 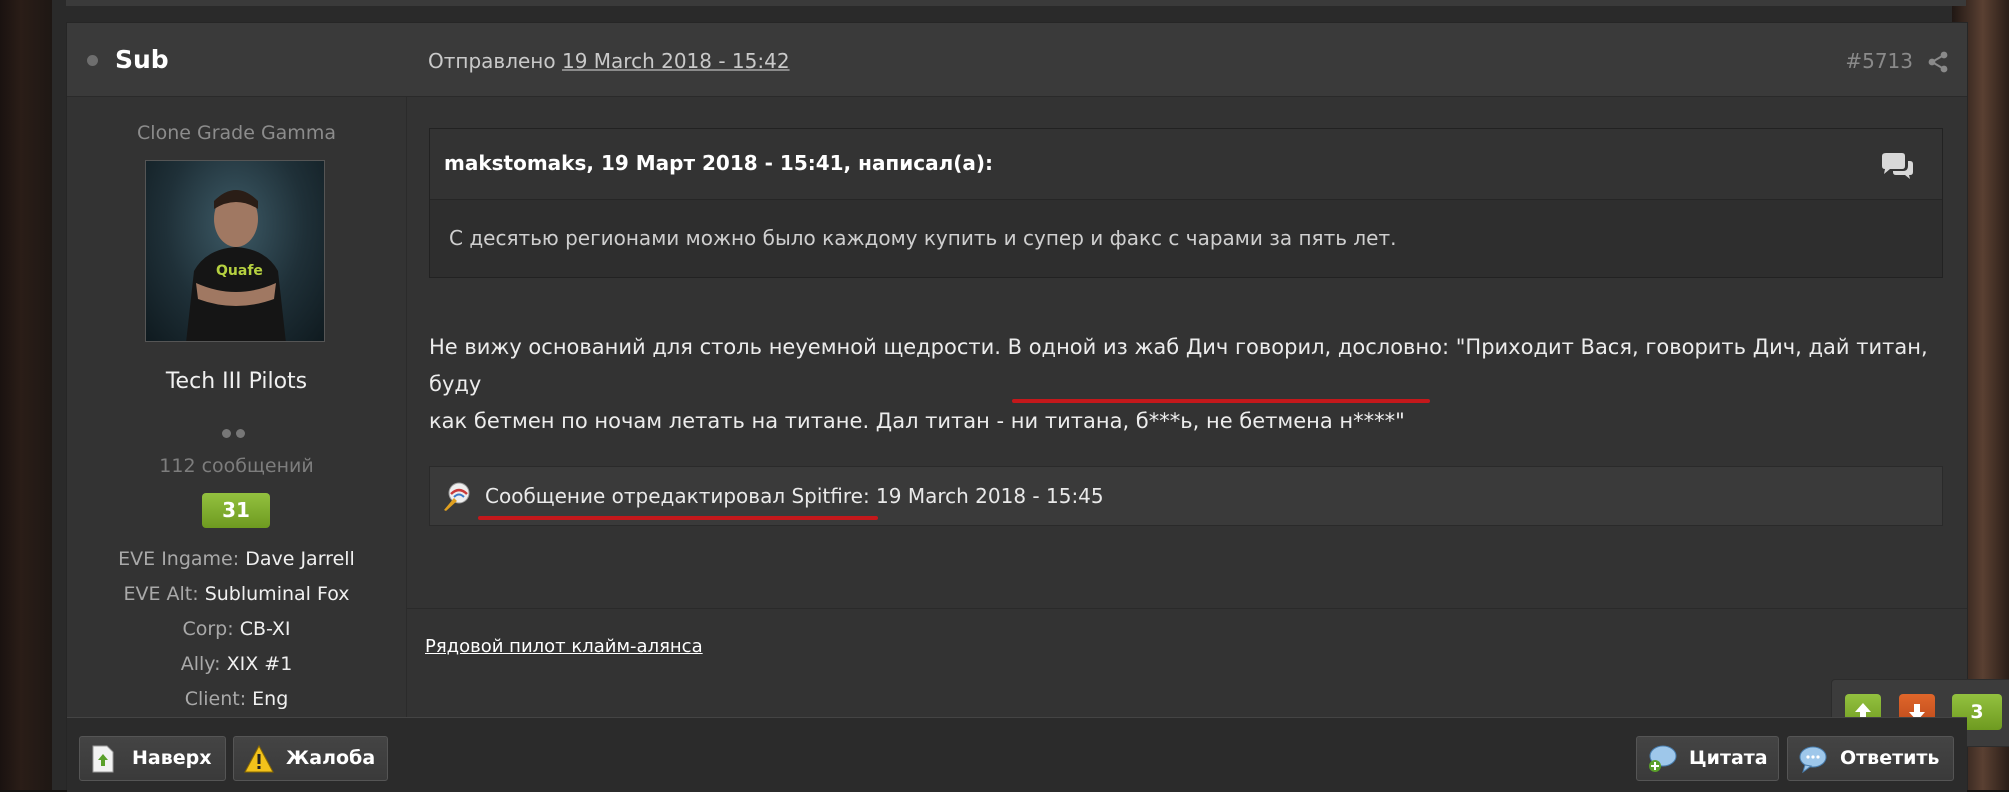 I want to click on report-button: Жалоба, so click(x=310, y=758).